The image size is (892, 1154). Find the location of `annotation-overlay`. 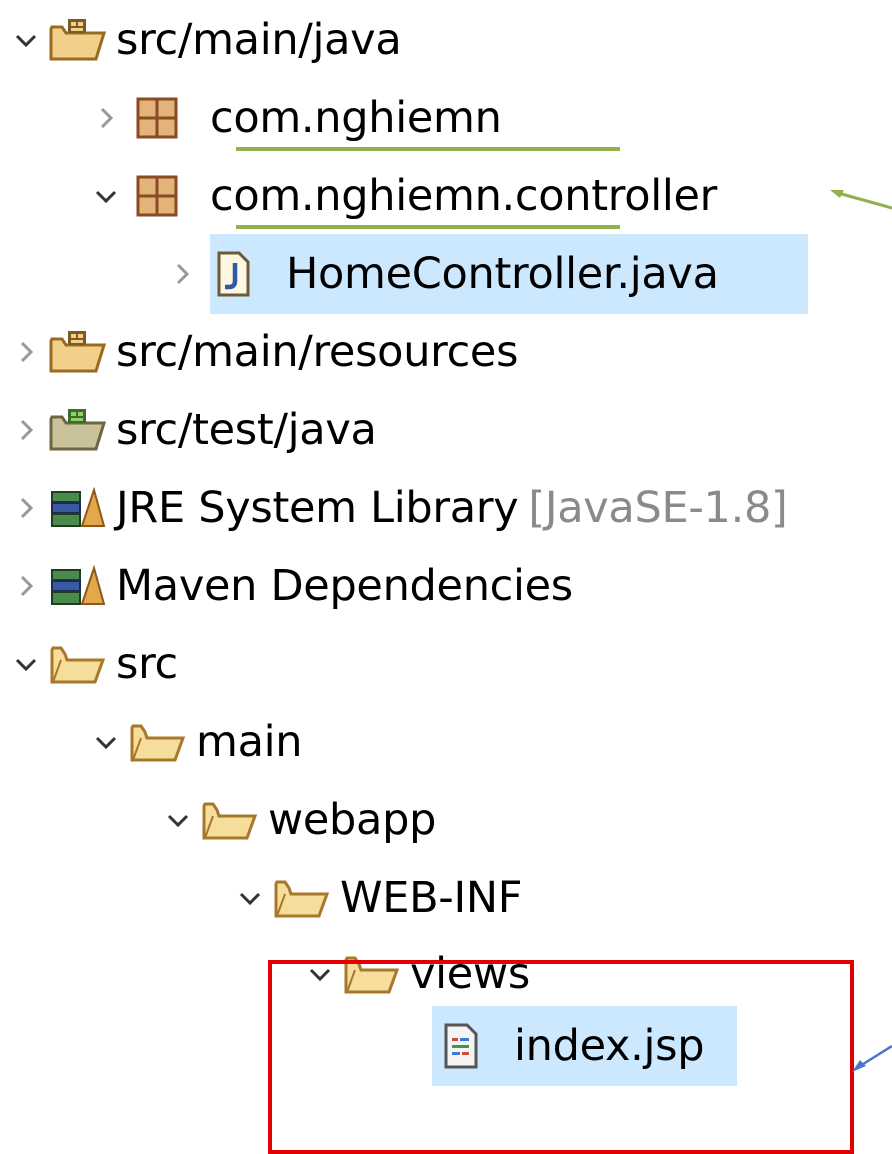

annotation-overlay is located at coordinates (861, 631).